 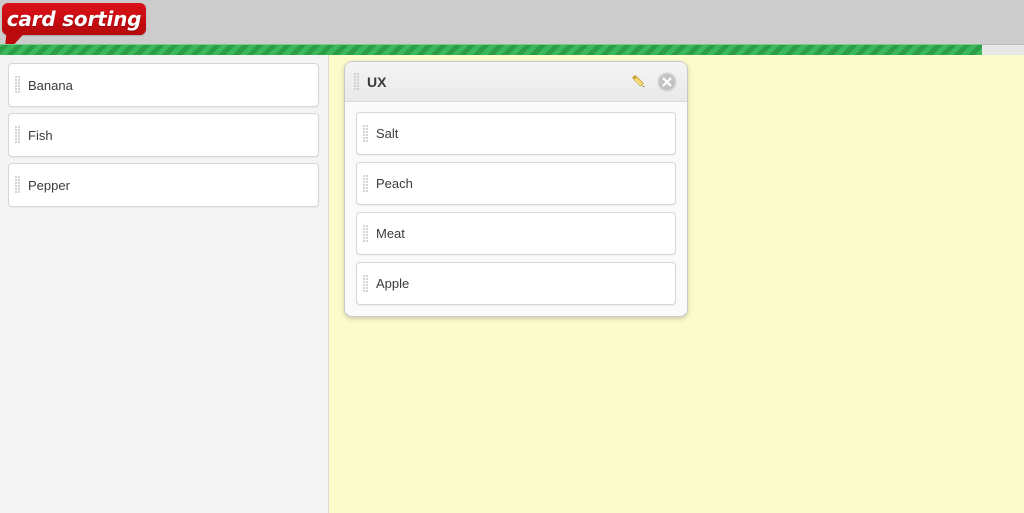 I want to click on app-logo: card sorting, so click(x=74, y=19).